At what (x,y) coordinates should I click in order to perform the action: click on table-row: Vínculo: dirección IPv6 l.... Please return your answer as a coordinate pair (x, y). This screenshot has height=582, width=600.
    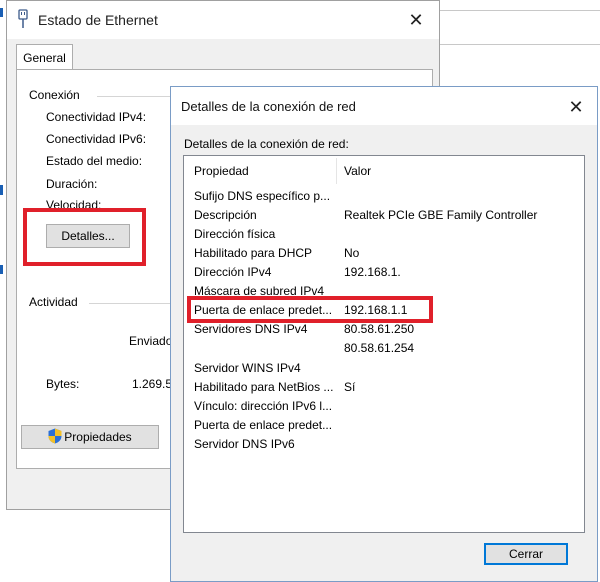
    Looking at the image, I should click on (384, 406).